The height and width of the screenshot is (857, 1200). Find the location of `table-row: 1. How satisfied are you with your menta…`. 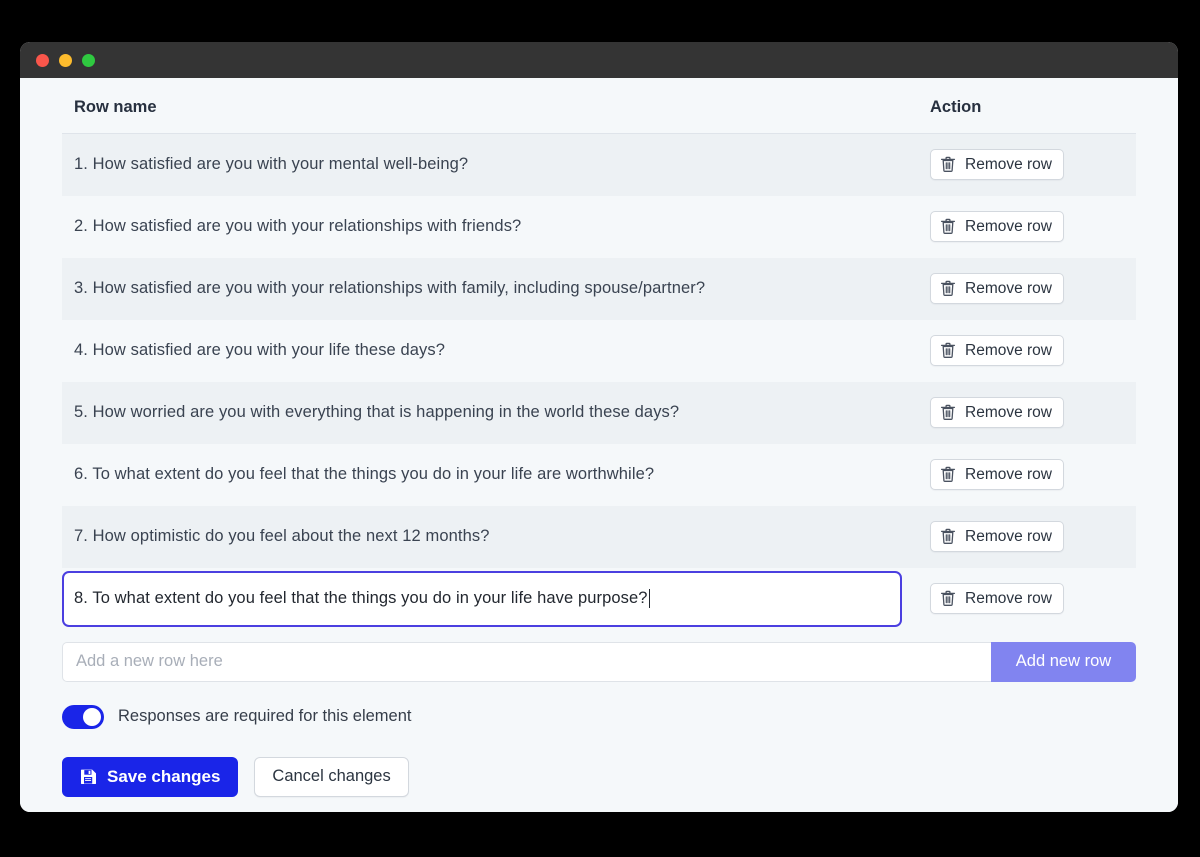

table-row: 1. How satisfied are you with your menta… is located at coordinates (599, 164).